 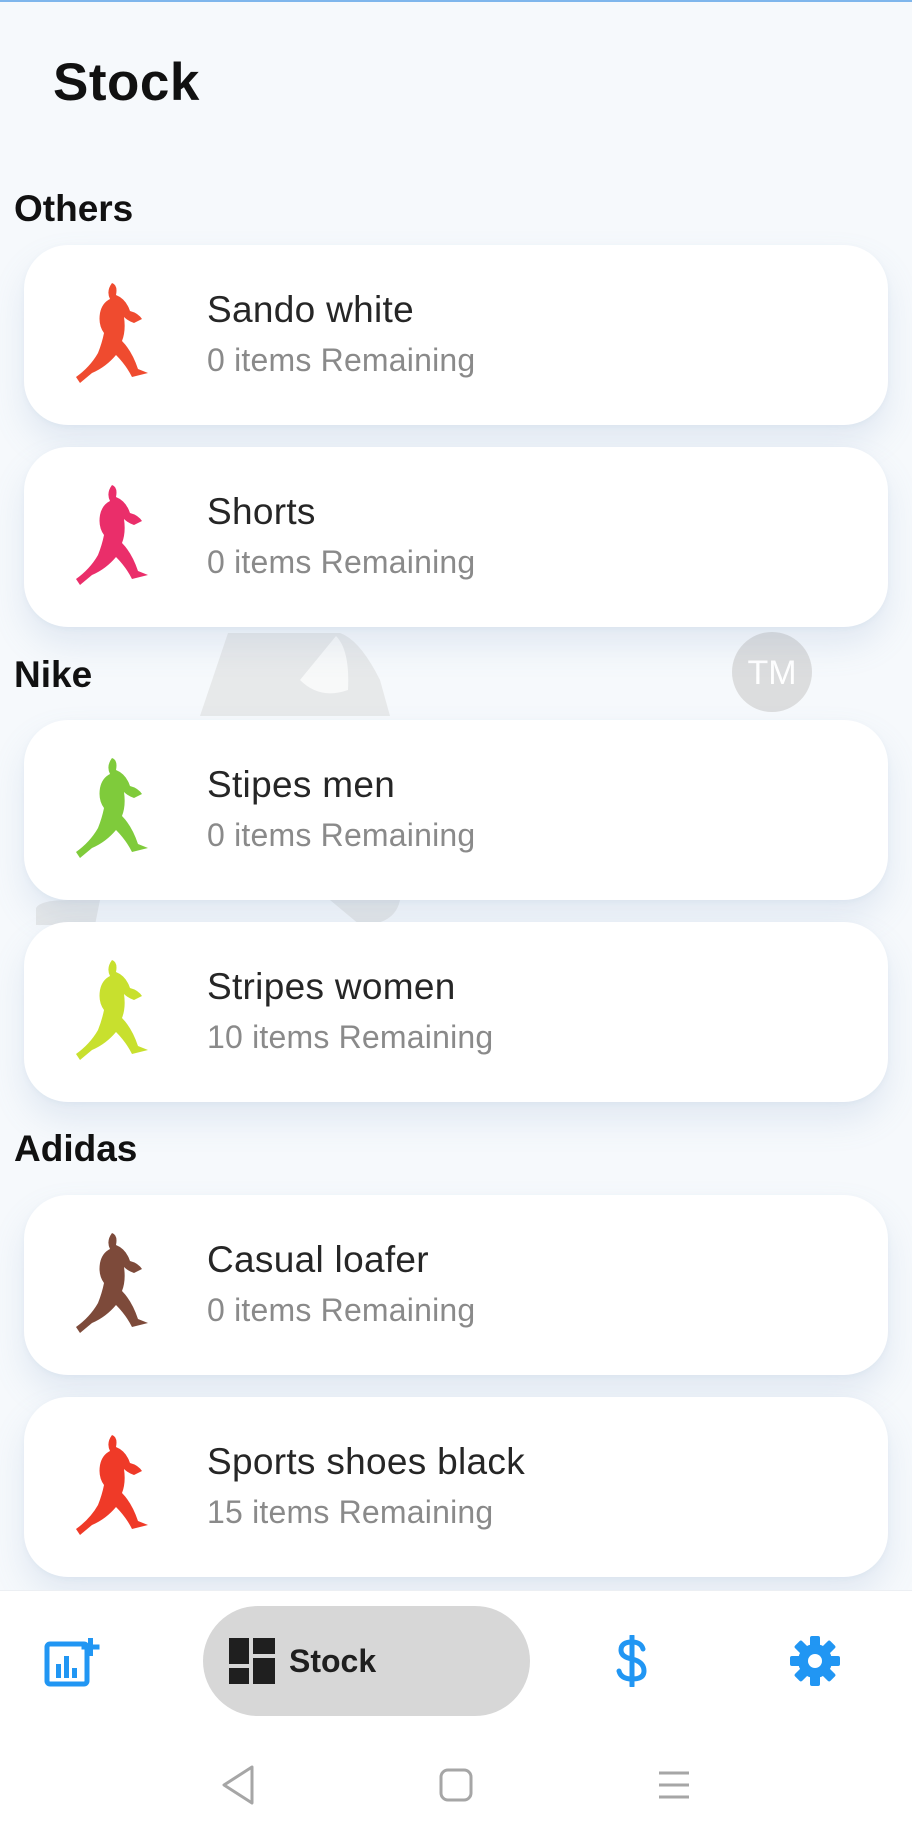 I want to click on nav-analytics-button, so click(x=72, y=1663).